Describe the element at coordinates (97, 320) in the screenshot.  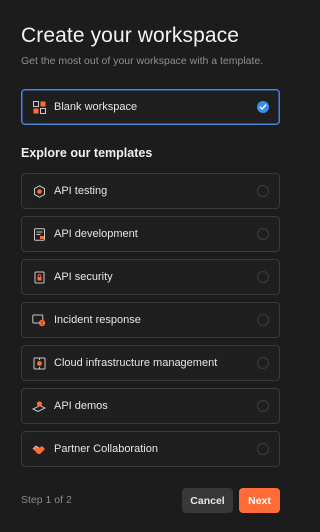
I see `template-label: Incident response` at that location.